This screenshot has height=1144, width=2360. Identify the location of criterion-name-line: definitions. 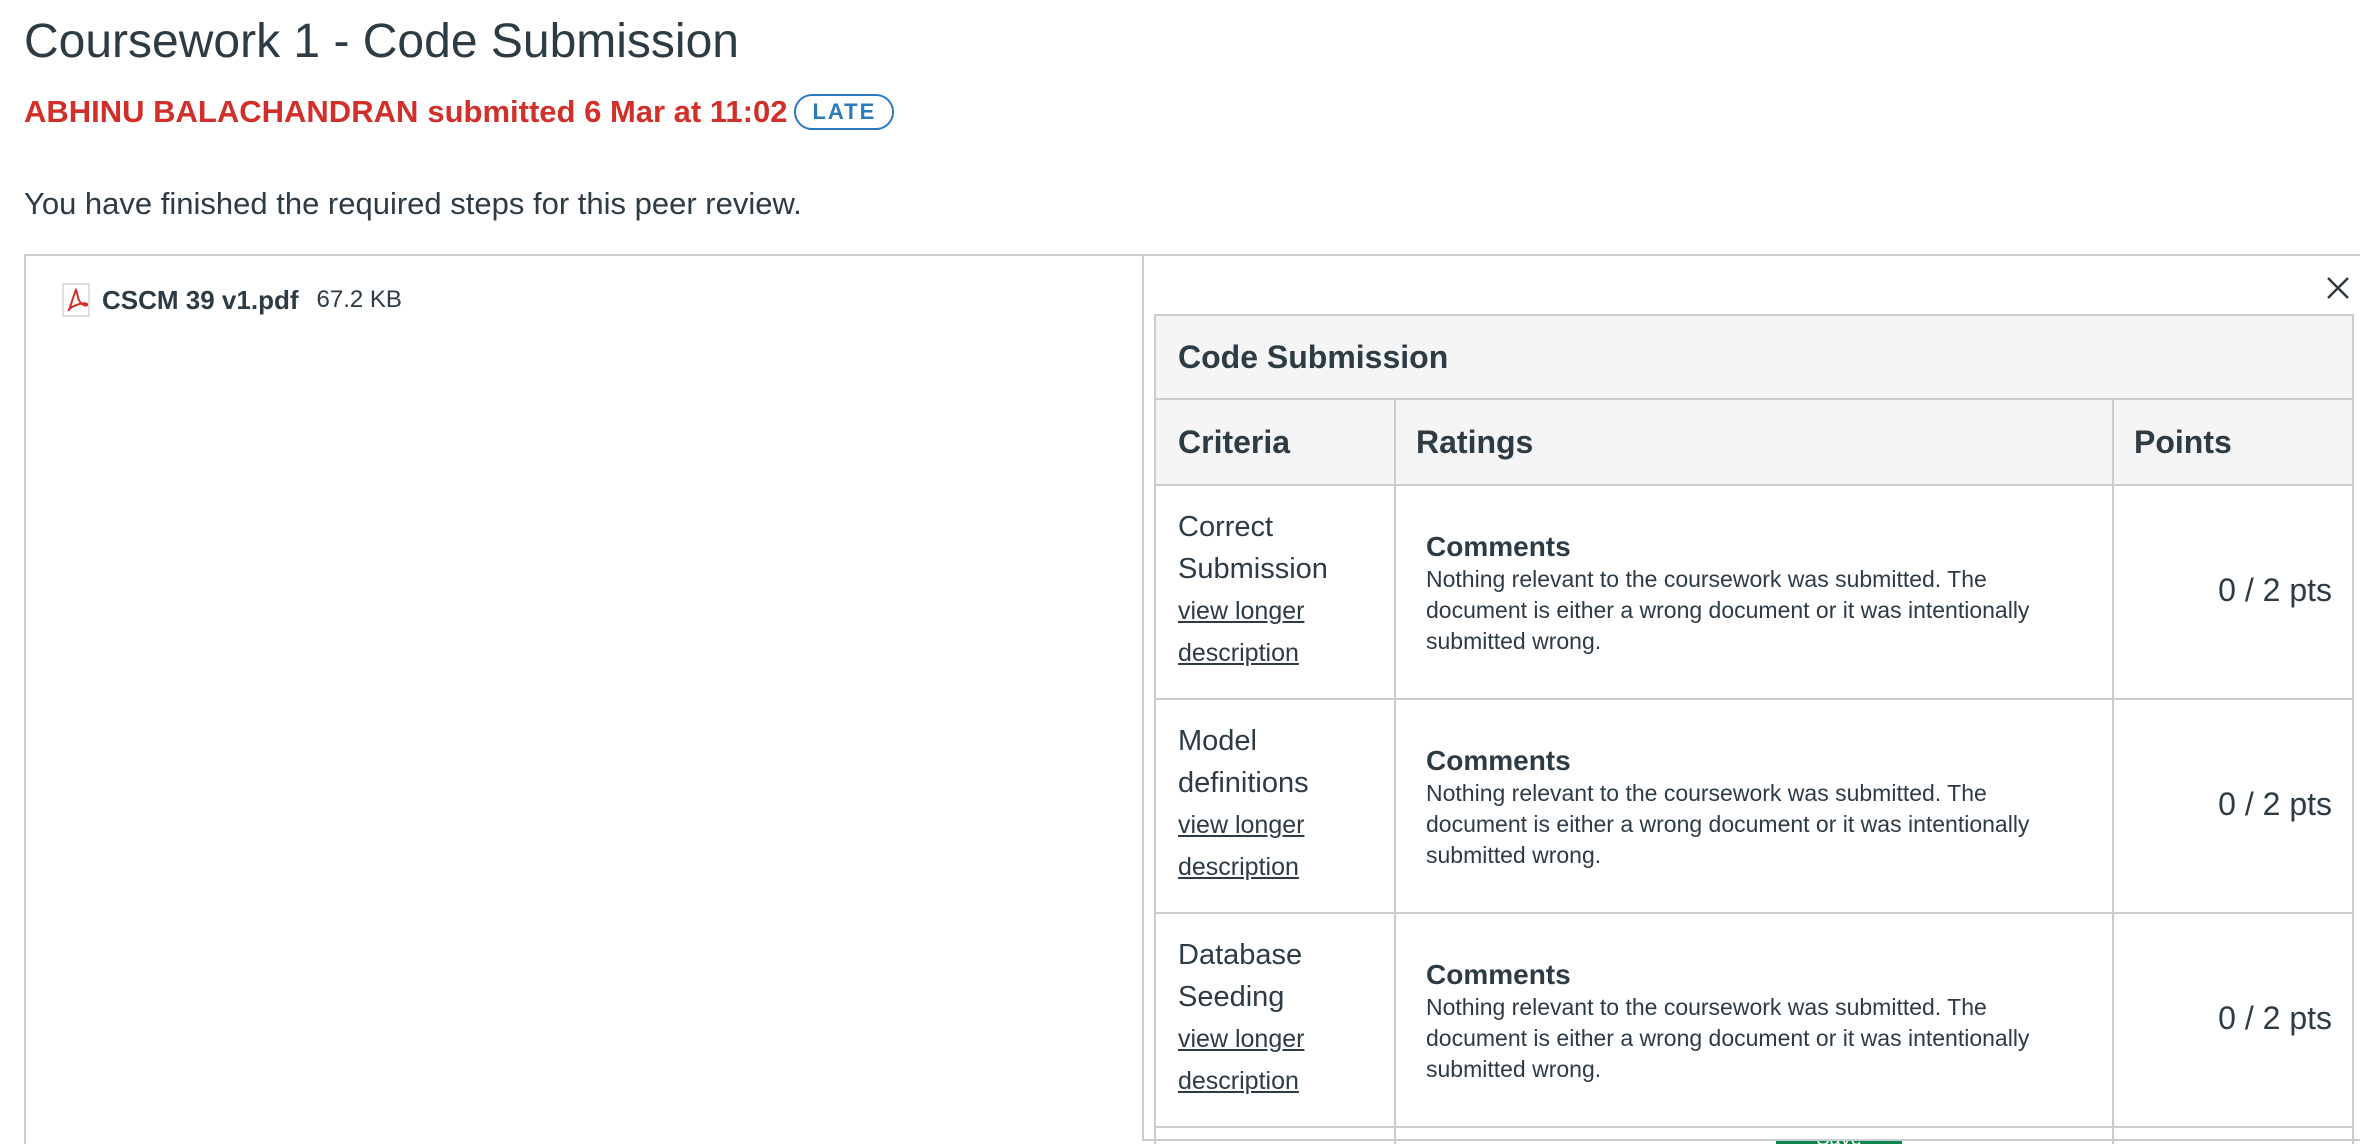
(1243, 783).